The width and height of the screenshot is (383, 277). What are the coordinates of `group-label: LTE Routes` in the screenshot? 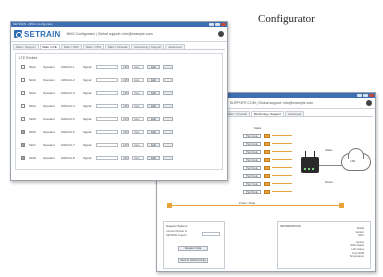 It's located at (28, 58).